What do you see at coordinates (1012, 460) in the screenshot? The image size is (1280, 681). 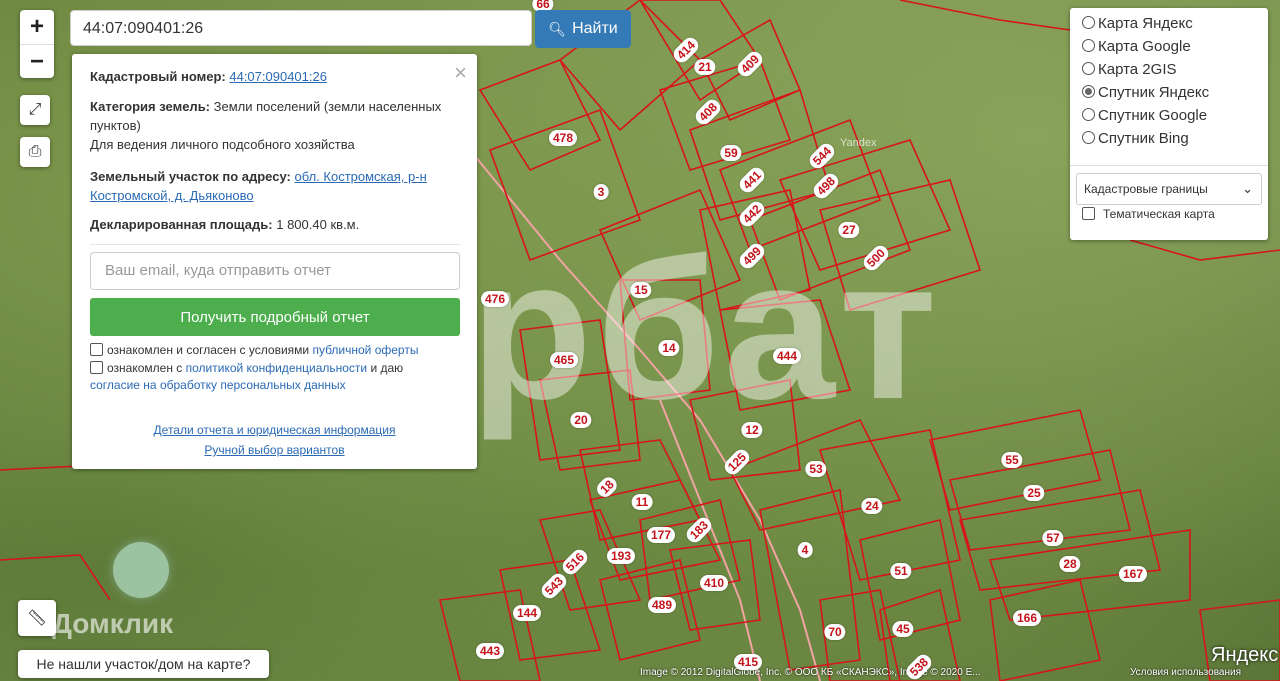 I see `parcel-label: 55` at bounding box center [1012, 460].